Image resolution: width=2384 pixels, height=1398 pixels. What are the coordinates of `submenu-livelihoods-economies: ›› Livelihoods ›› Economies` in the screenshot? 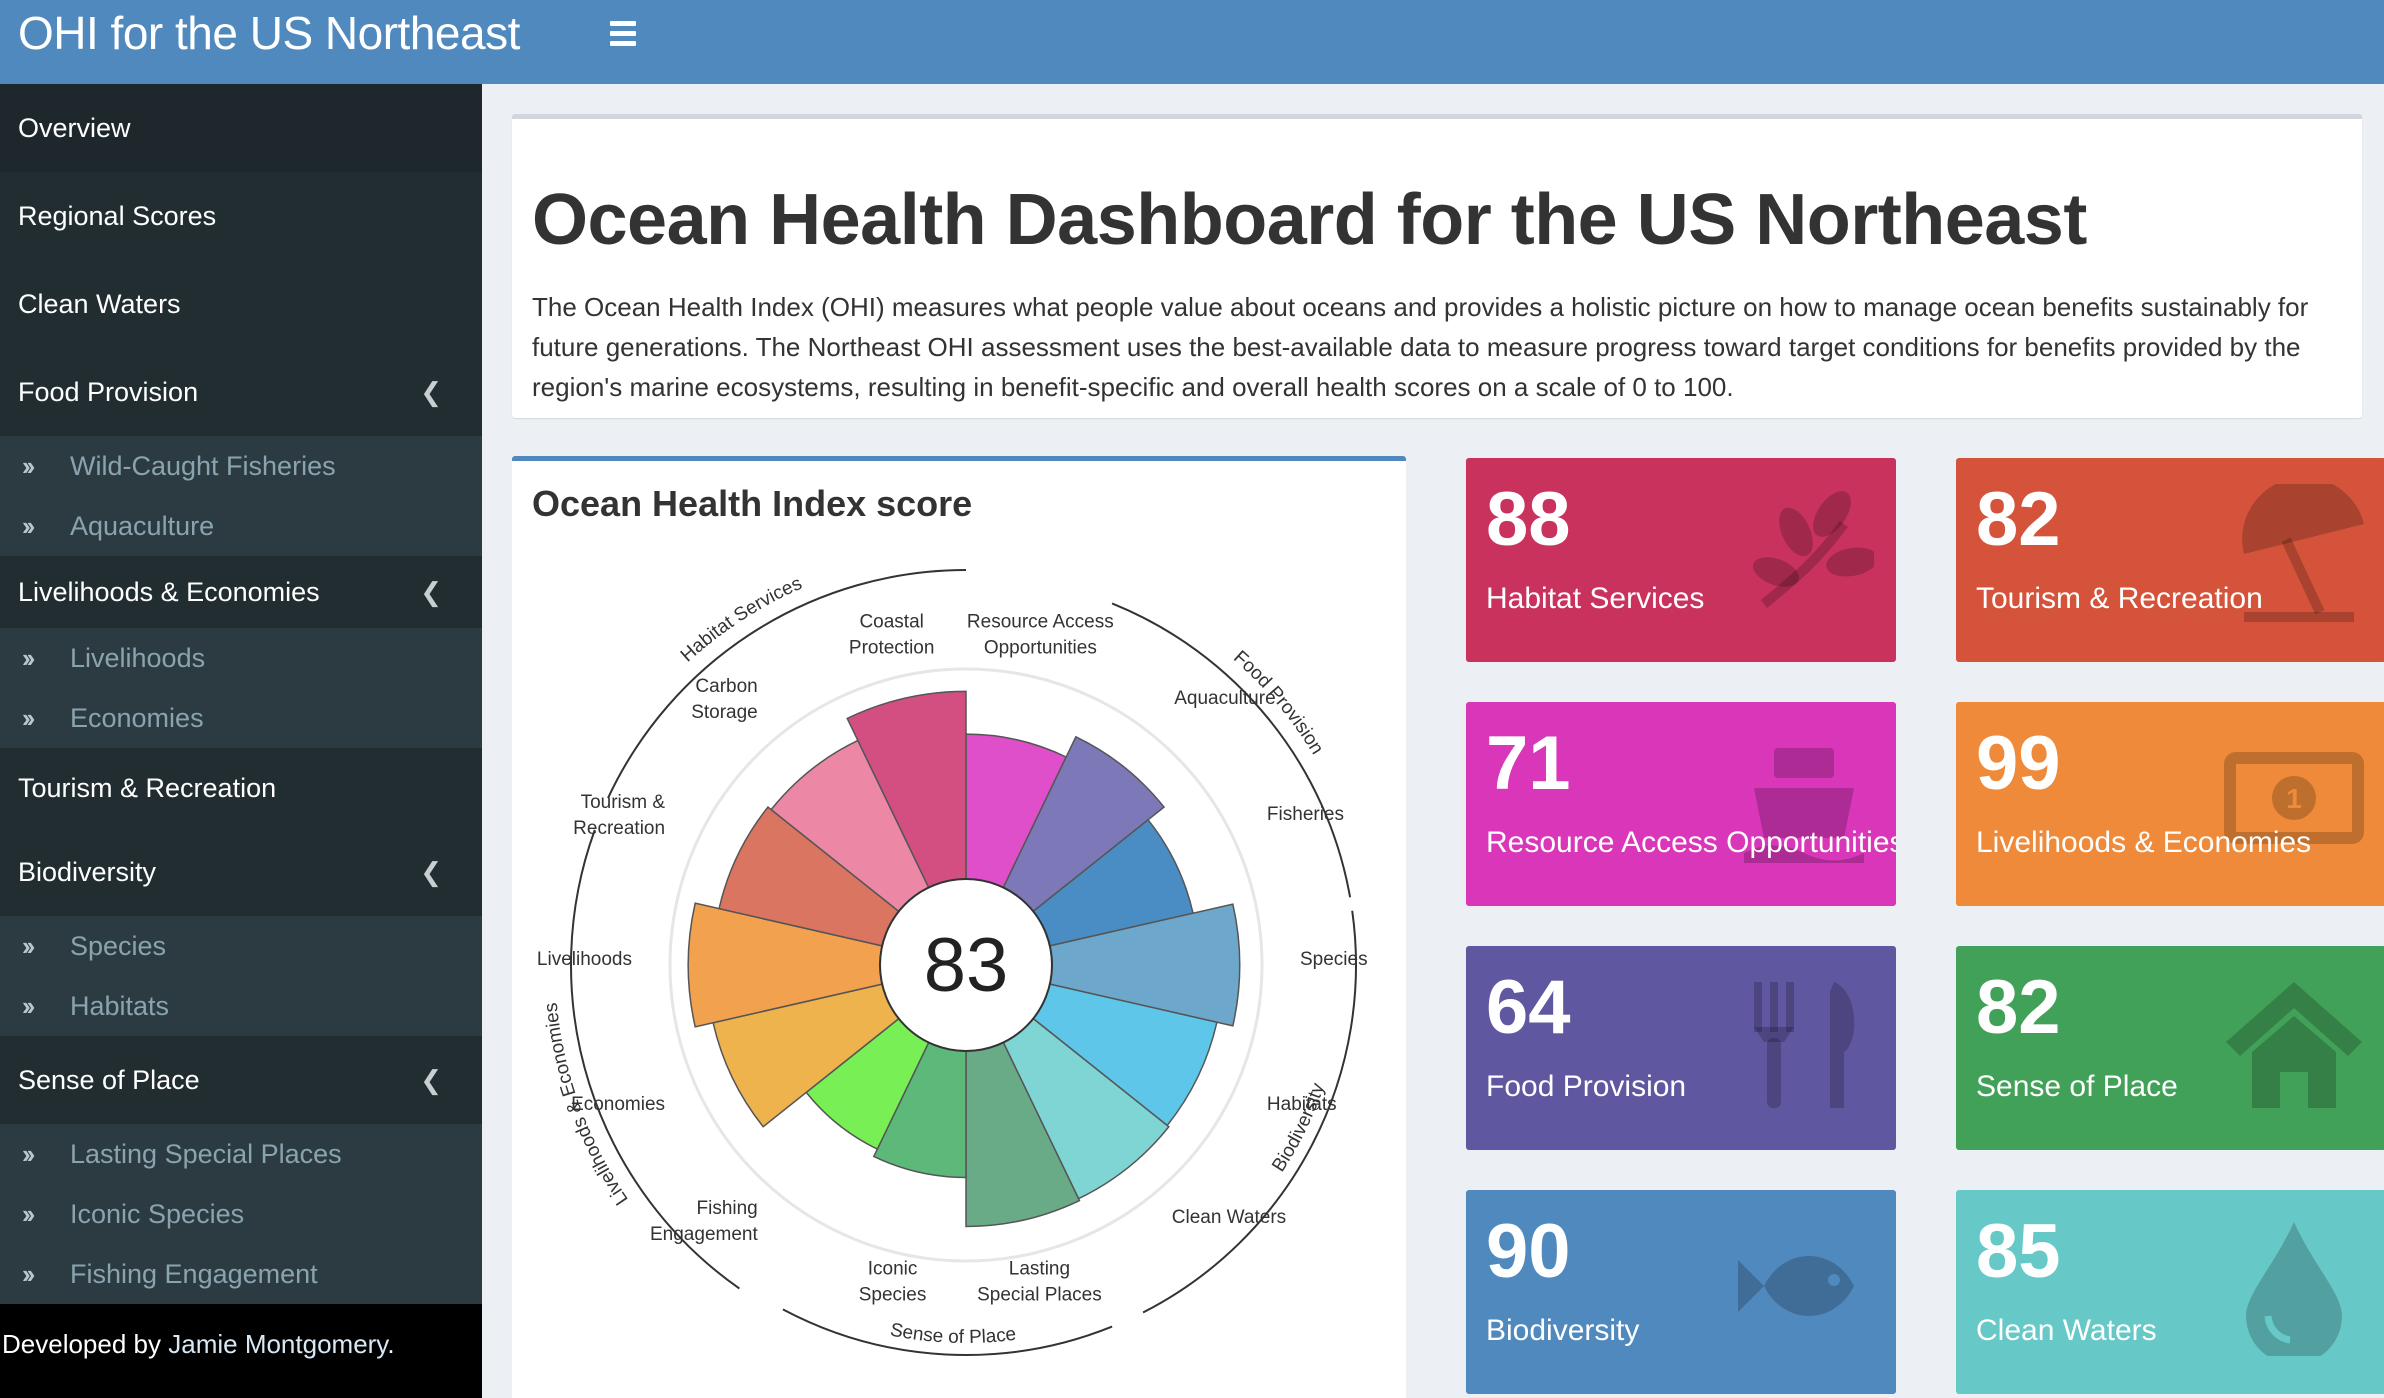 It's located at (241, 688).